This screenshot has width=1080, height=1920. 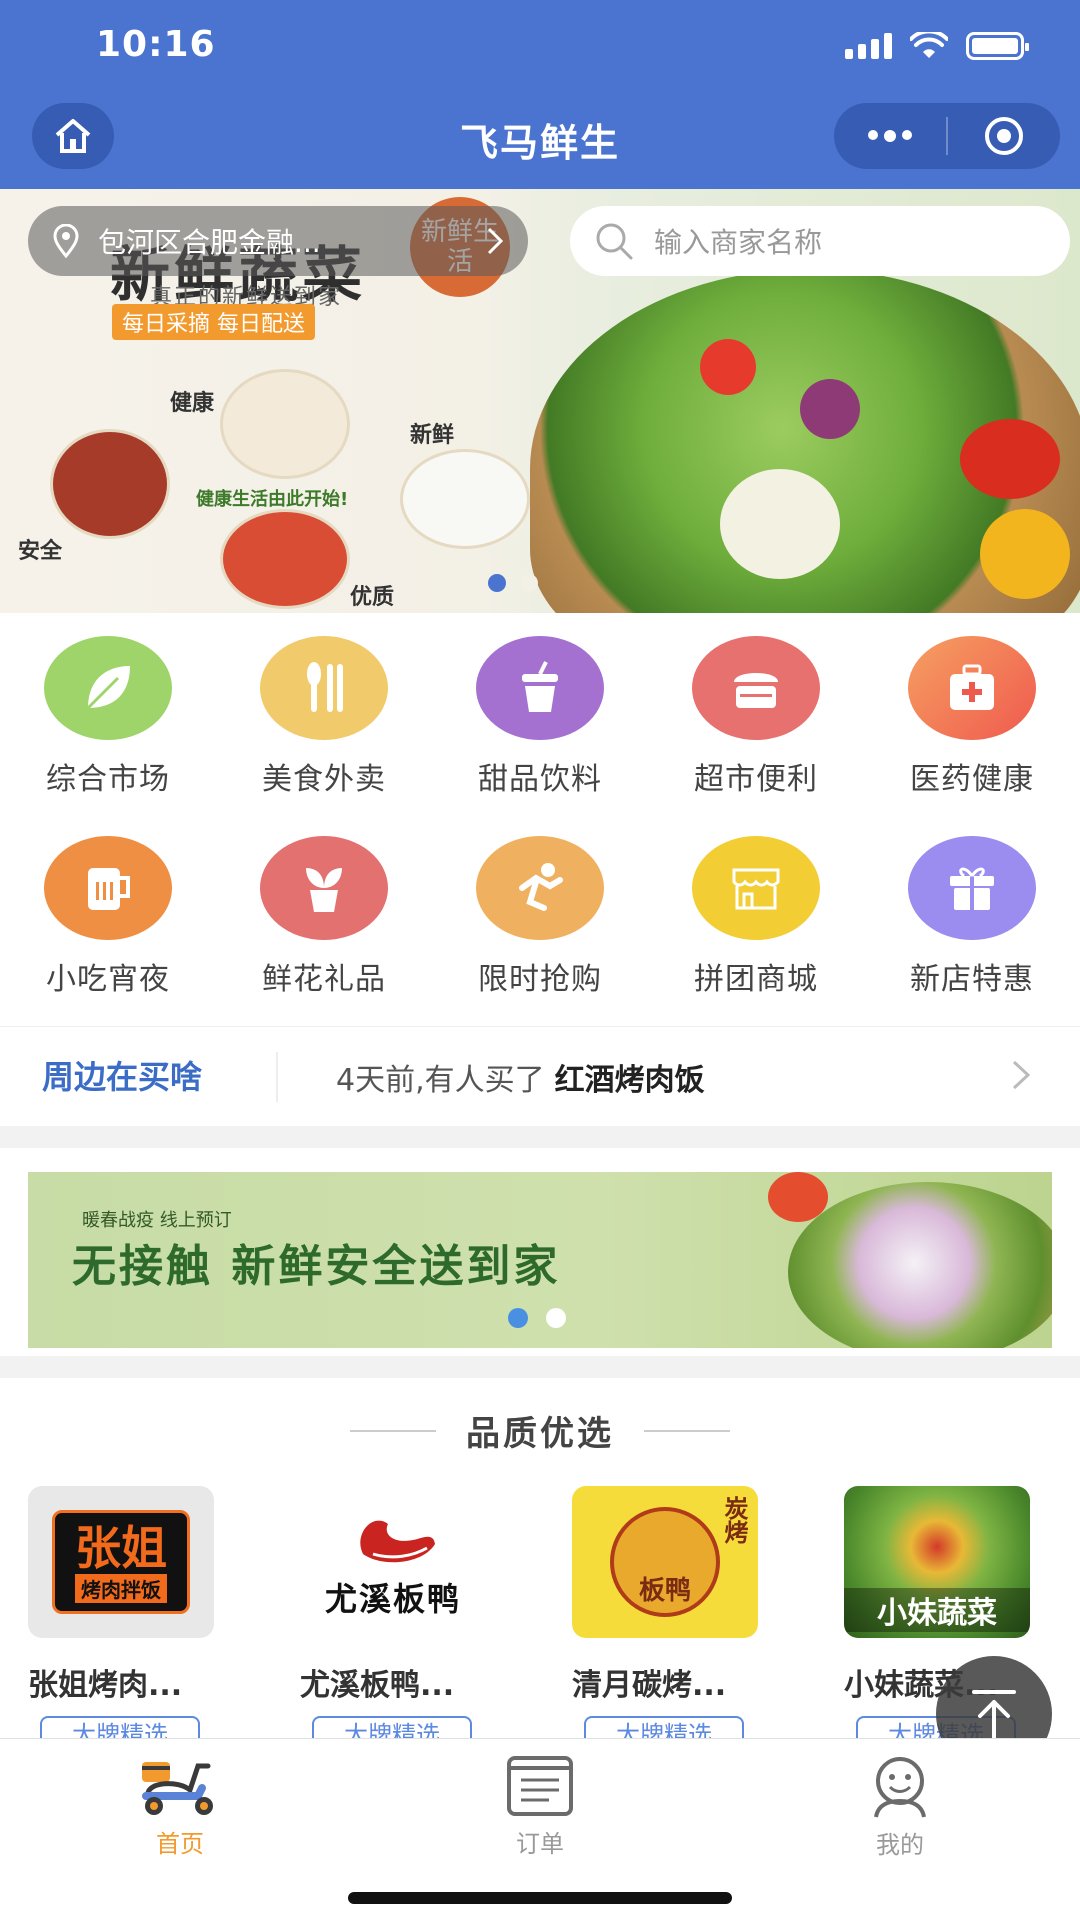 I want to click on status-time: 10:16, so click(x=156, y=44).